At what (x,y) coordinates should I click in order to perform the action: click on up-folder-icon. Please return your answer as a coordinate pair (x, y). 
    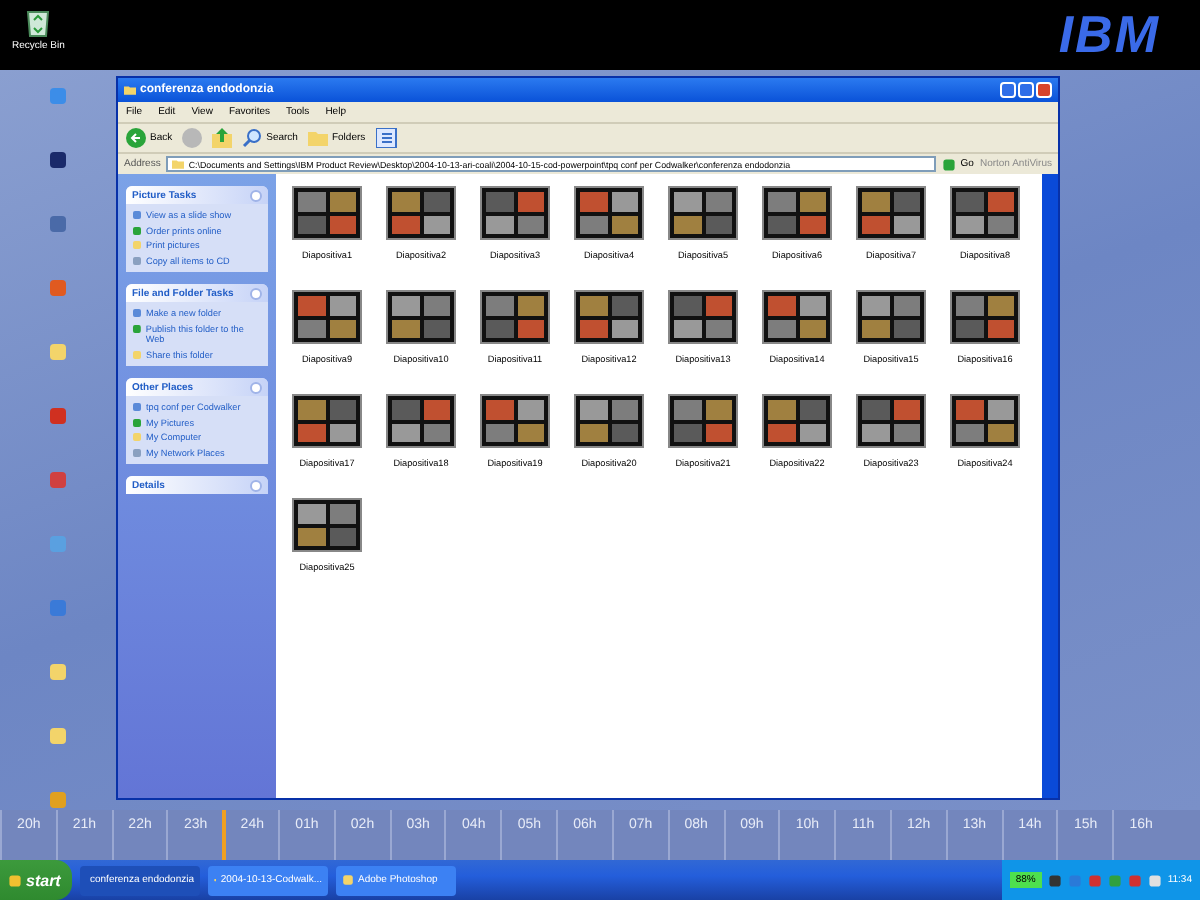
    Looking at the image, I should click on (222, 138).